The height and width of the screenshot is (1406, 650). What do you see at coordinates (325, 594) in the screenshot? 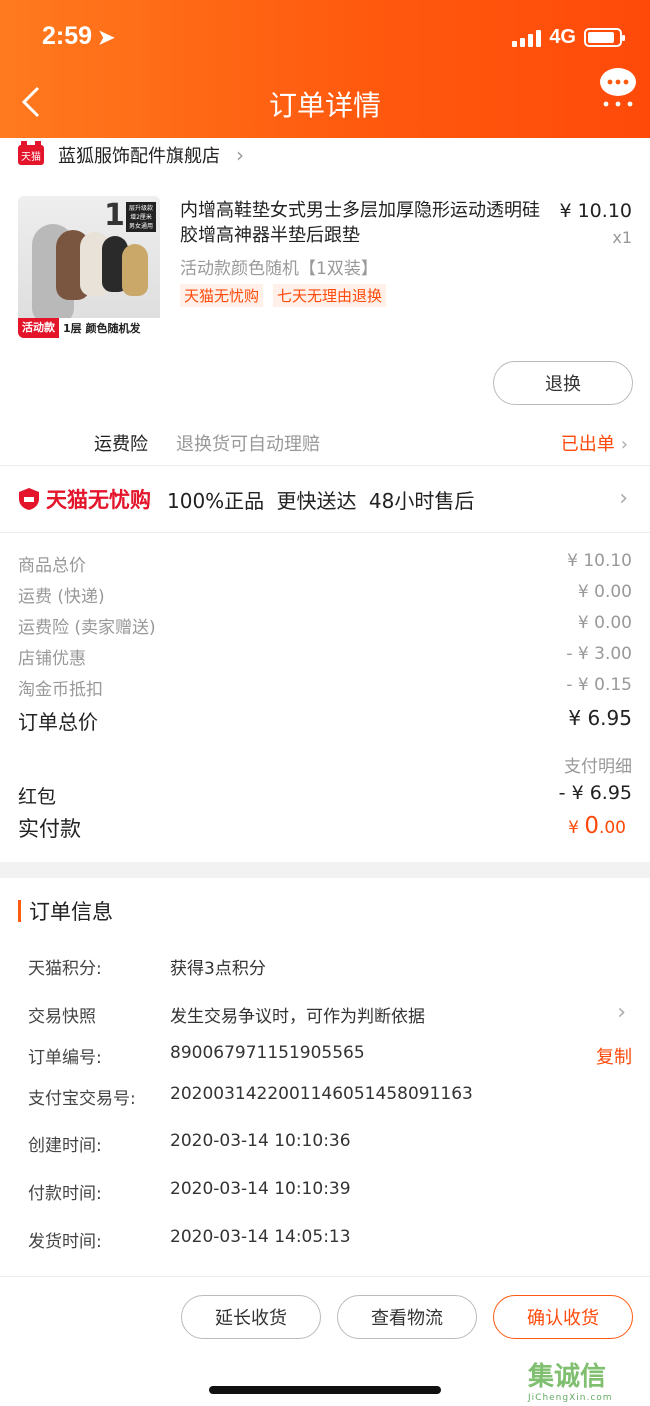
I see `price-row: 运费 (快递) ¥ 0.00` at bounding box center [325, 594].